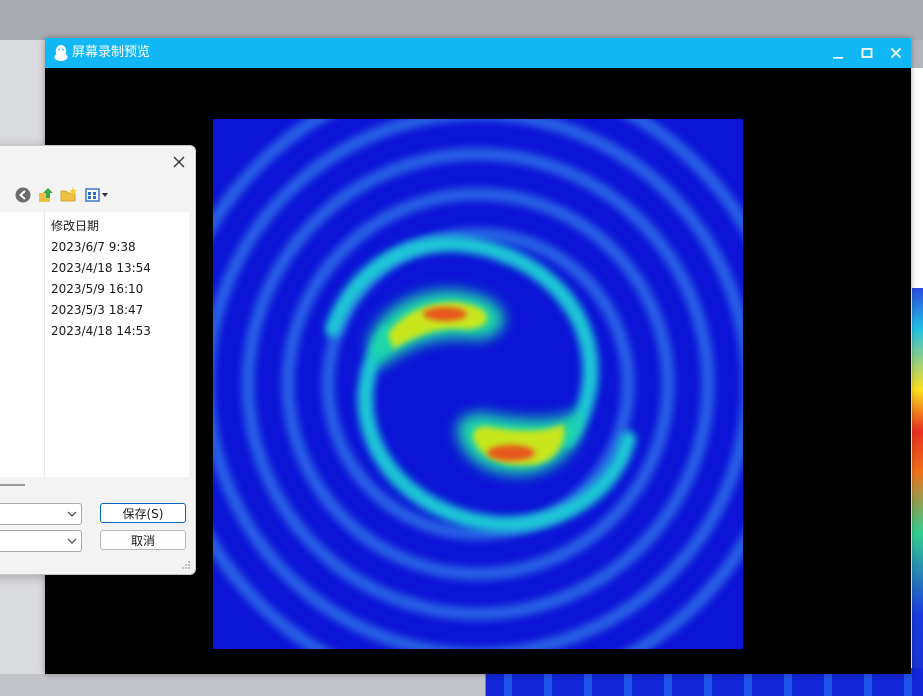 The width and height of the screenshot is (923, 696). What do you see at coordinates (12, 485) in the screenshot?
I see `horizontal-scrollbar` at bounding box center [12, 485].